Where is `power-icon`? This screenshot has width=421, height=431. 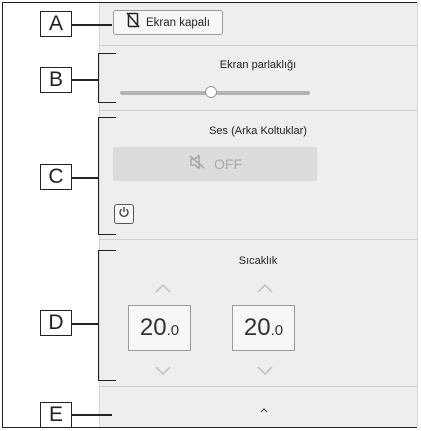
power-icon is located at coordinates (124, 214).